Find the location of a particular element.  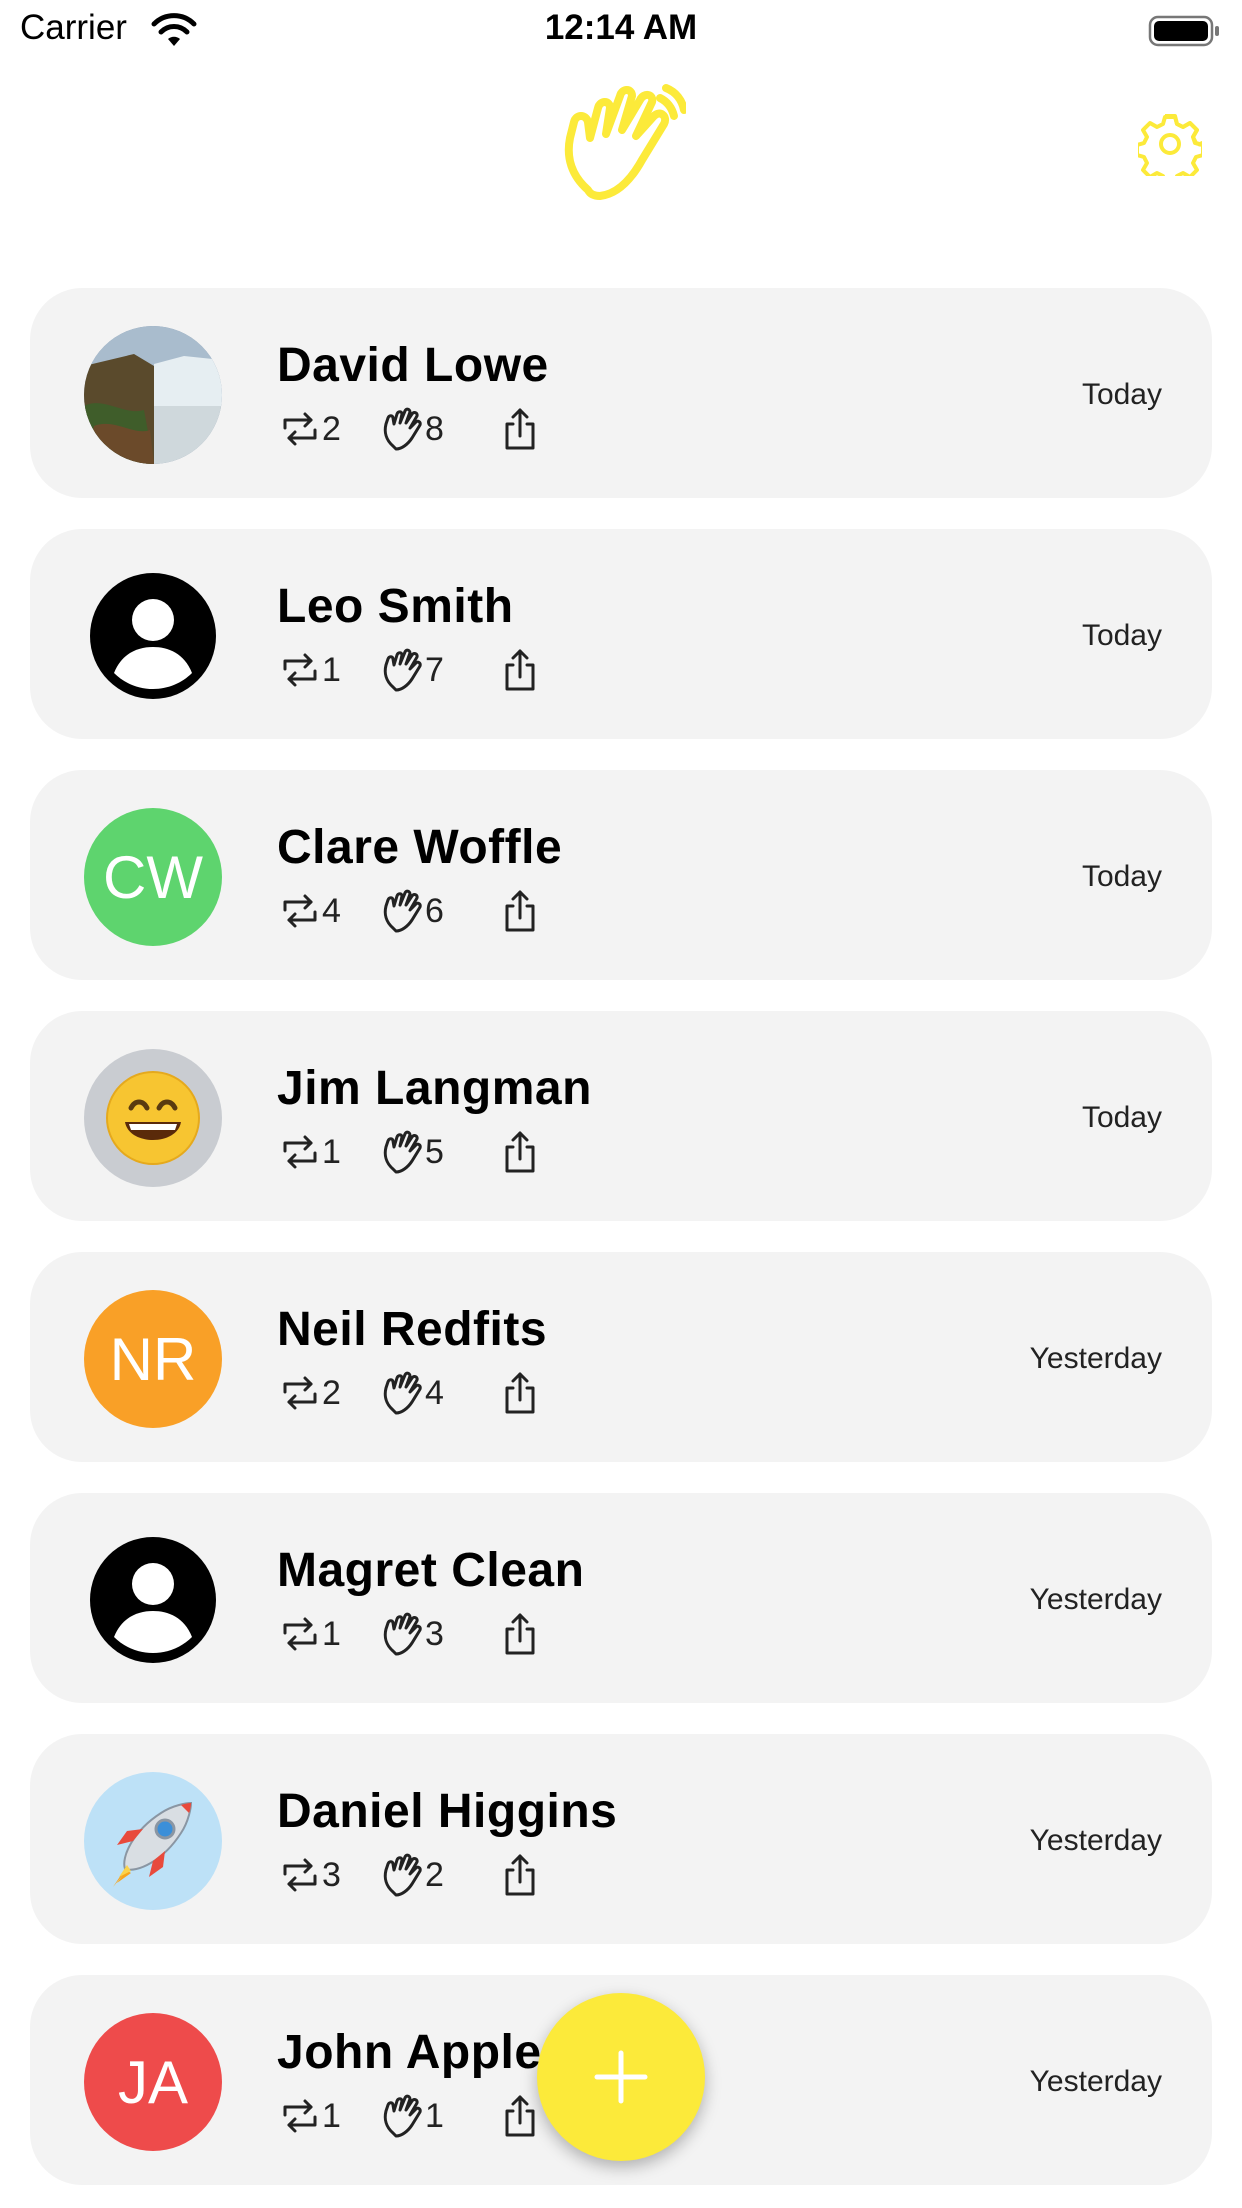

clock: 12:14 AM is located at coordinates (621, 27).